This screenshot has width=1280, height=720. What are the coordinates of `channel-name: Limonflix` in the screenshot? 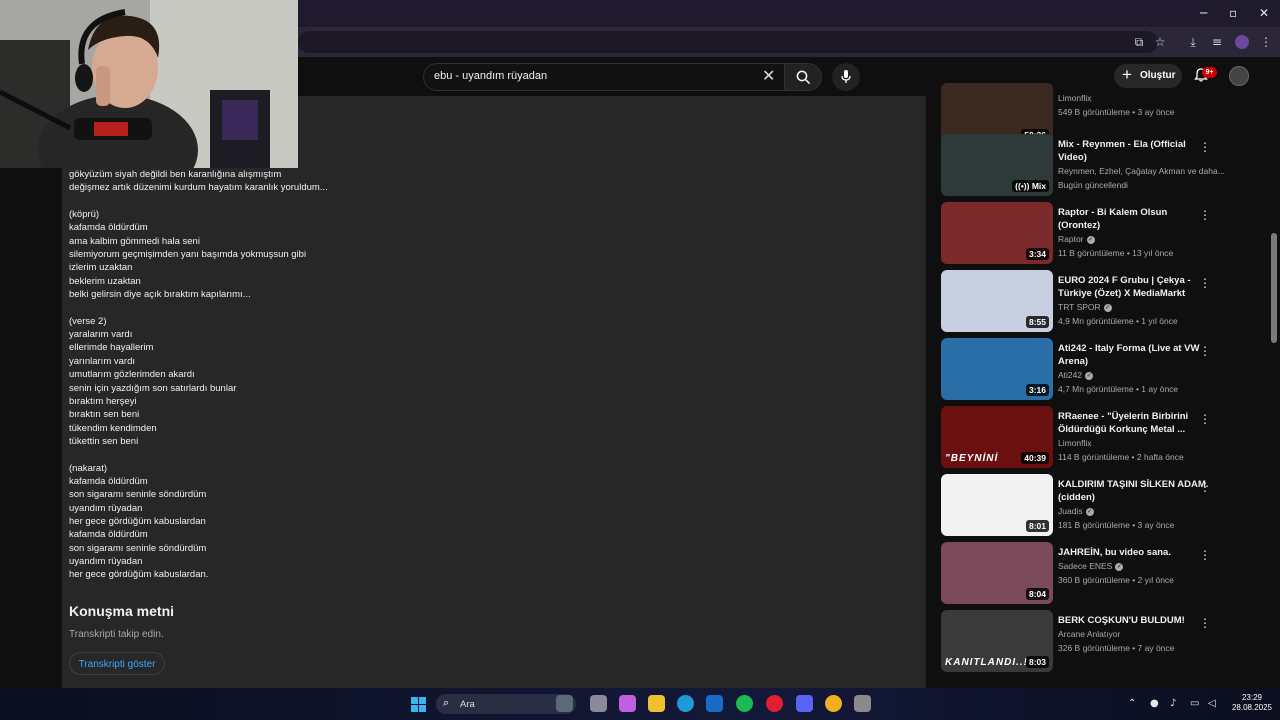 It's located at (1075, 443).